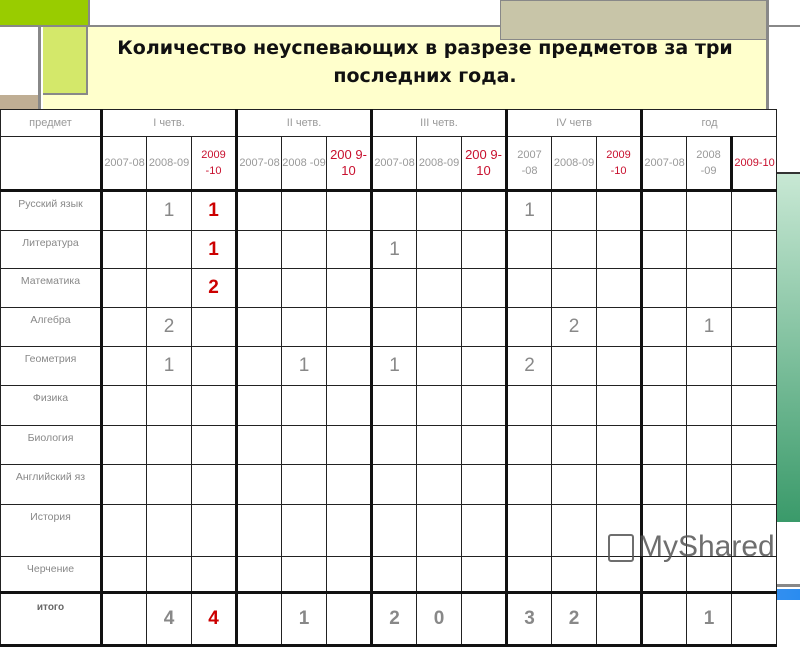 The height and width of the screenshot is (647, 800). What do you see at coordinates (484, 164) in the screenshot?
I see `year-header: 200 9-10` at bounding box center [484, 164].